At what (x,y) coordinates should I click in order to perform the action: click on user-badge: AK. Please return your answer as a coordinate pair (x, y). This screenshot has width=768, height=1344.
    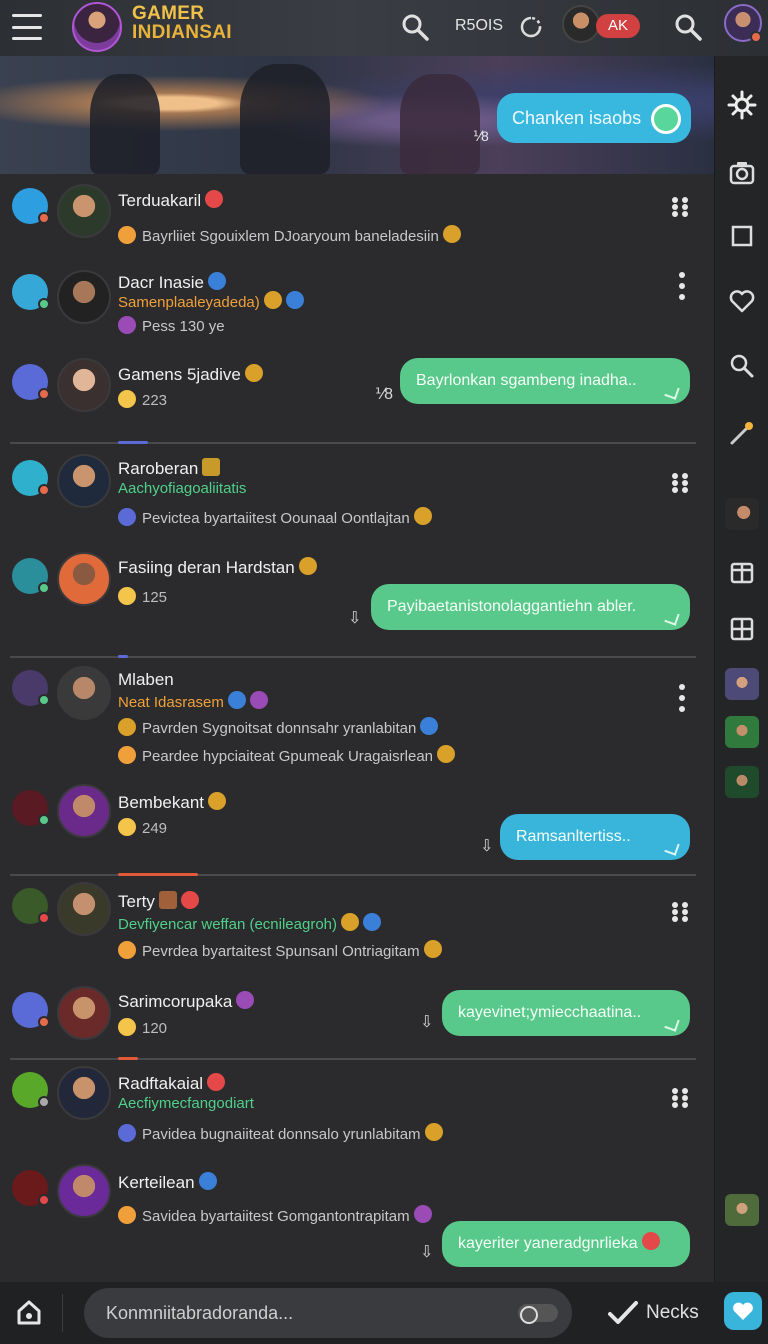
    Looking at the image, I should click on (618, 26).